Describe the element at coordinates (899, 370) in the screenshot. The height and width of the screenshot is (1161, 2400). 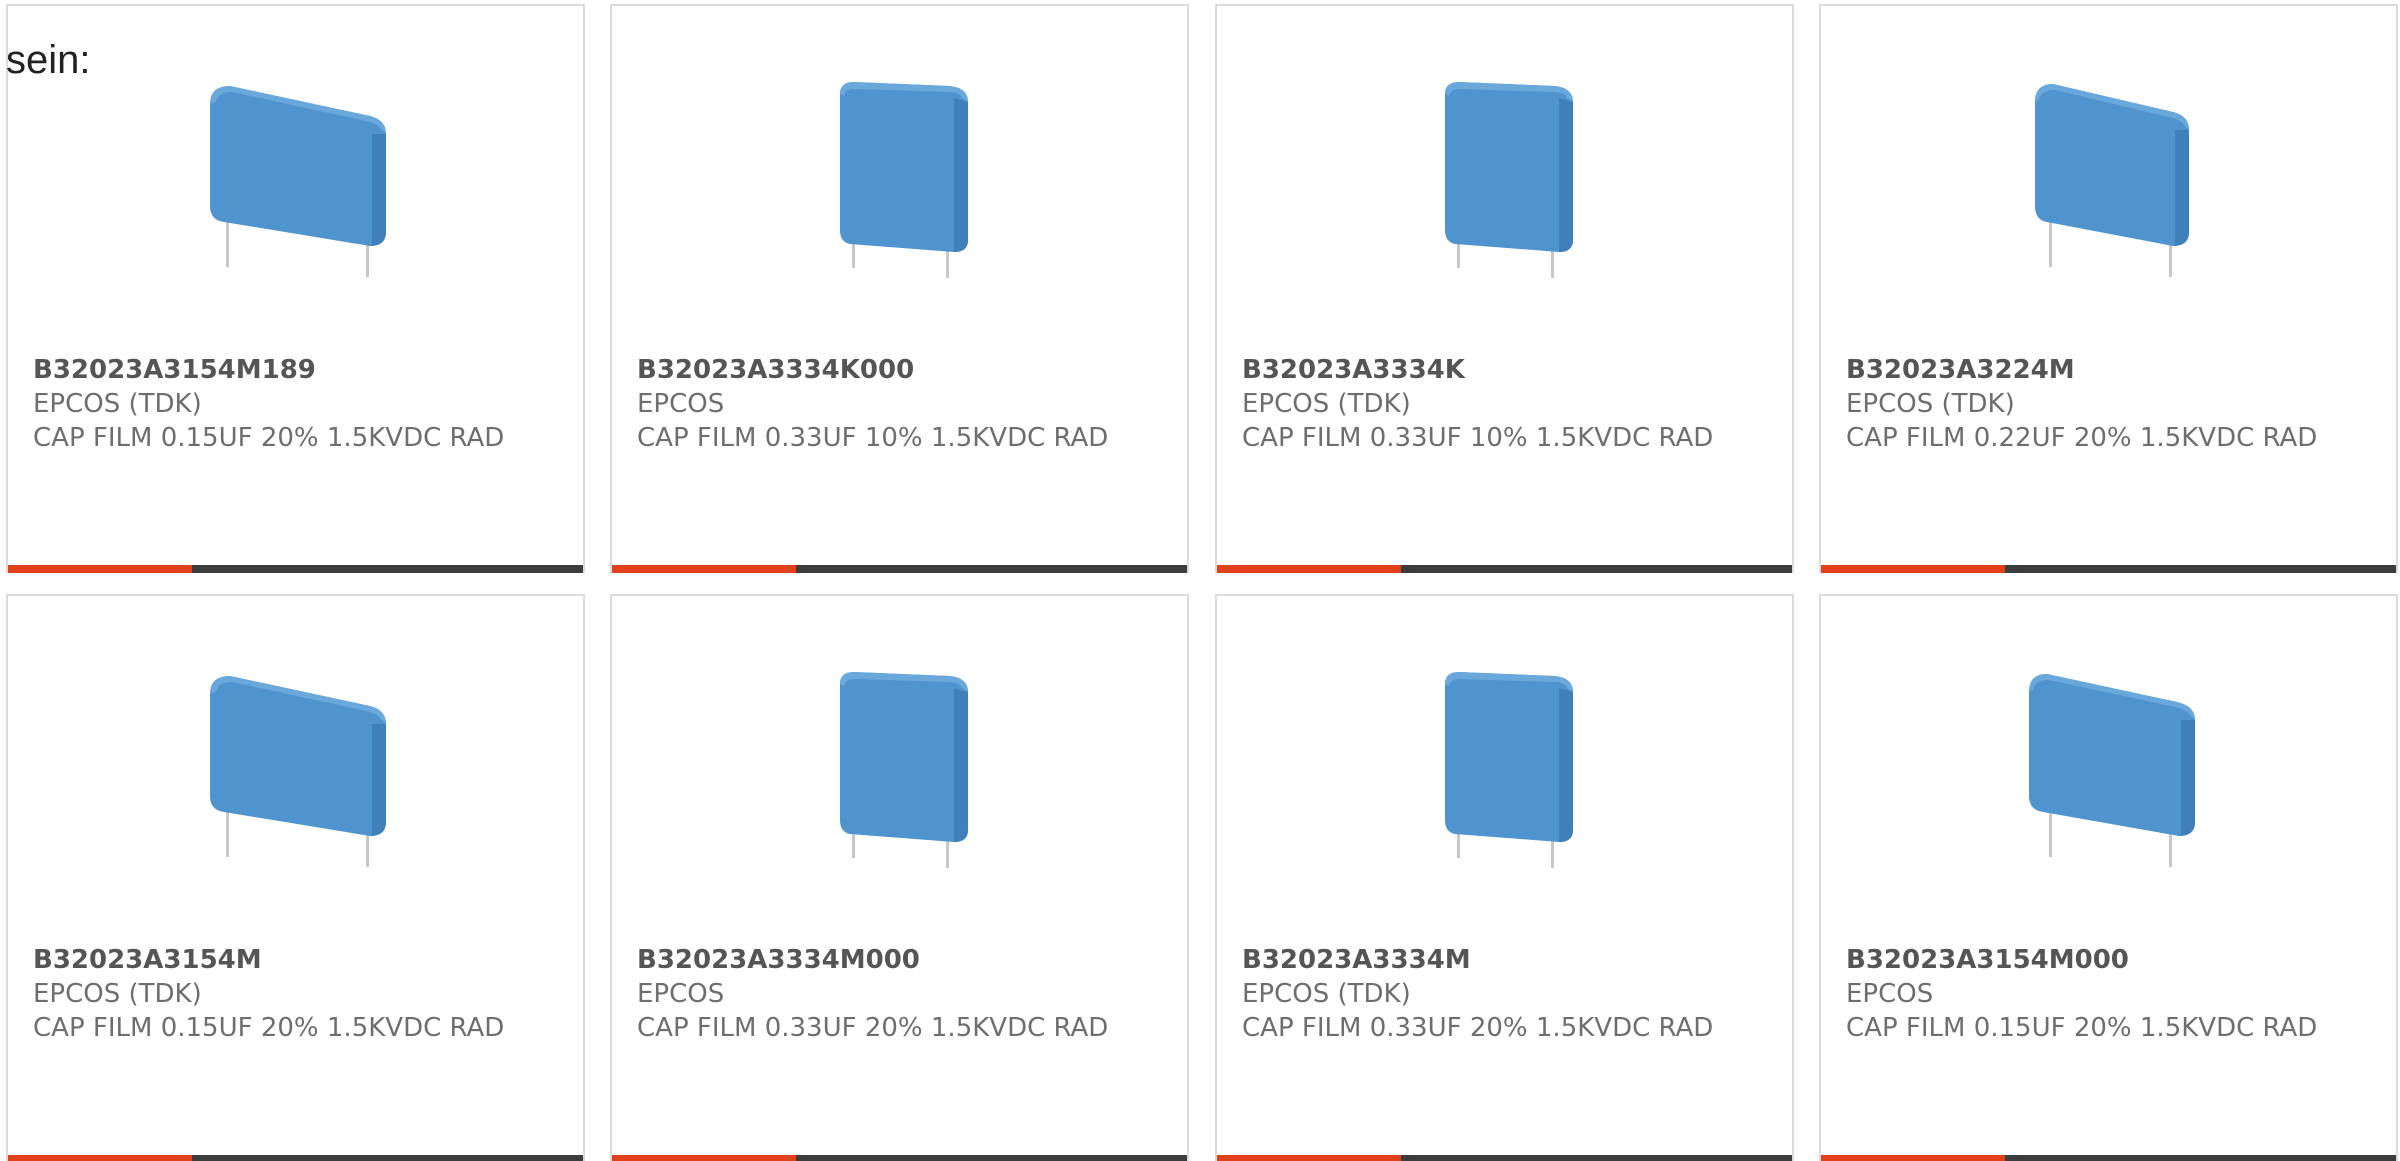
I see `part-number: B32023A3334K000` at that location.